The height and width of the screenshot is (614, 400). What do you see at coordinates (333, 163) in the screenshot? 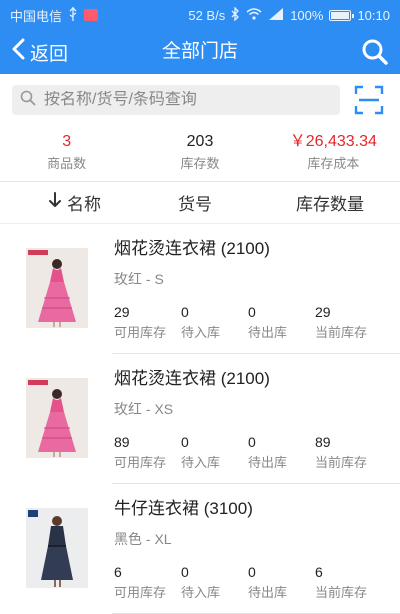
I see `stock-cost-label: 库存成本` at bounding box center [333, 163].